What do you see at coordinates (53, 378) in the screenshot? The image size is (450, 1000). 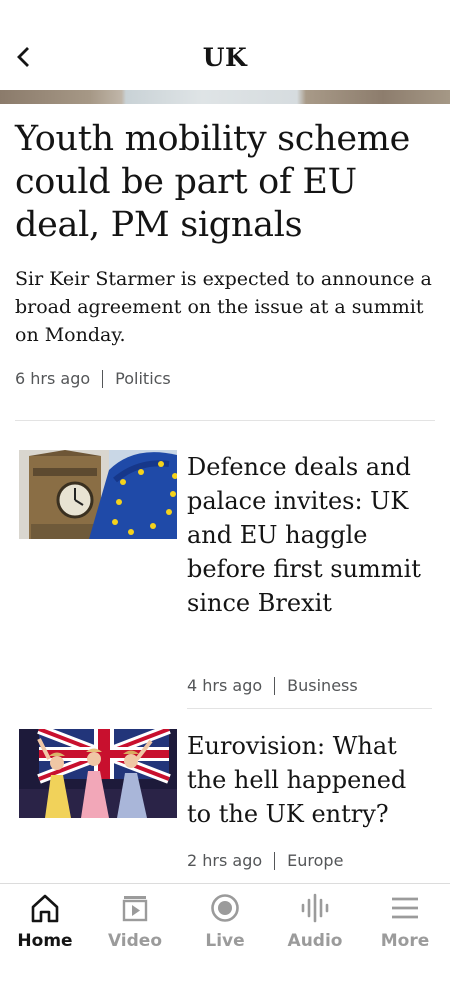 I see `timestamp: 6 hrs ago` at bounding box center [53, 378].